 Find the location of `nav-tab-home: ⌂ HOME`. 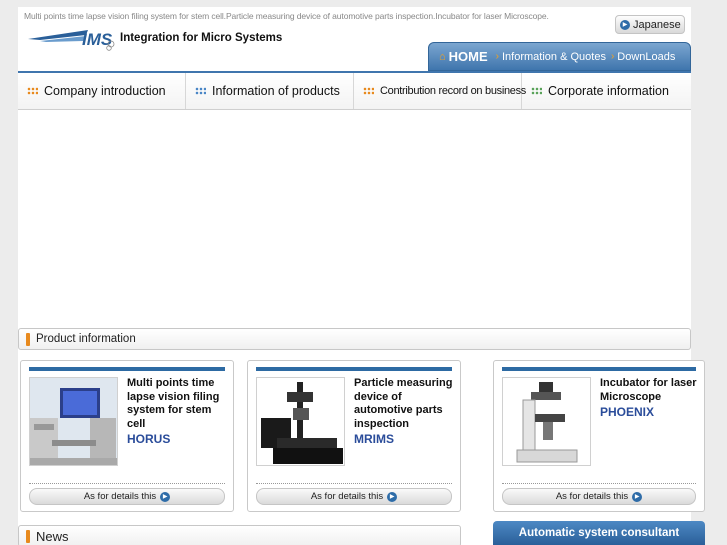

nav-tab-home: ⌂ HOME is located at coordinates (463, 56).